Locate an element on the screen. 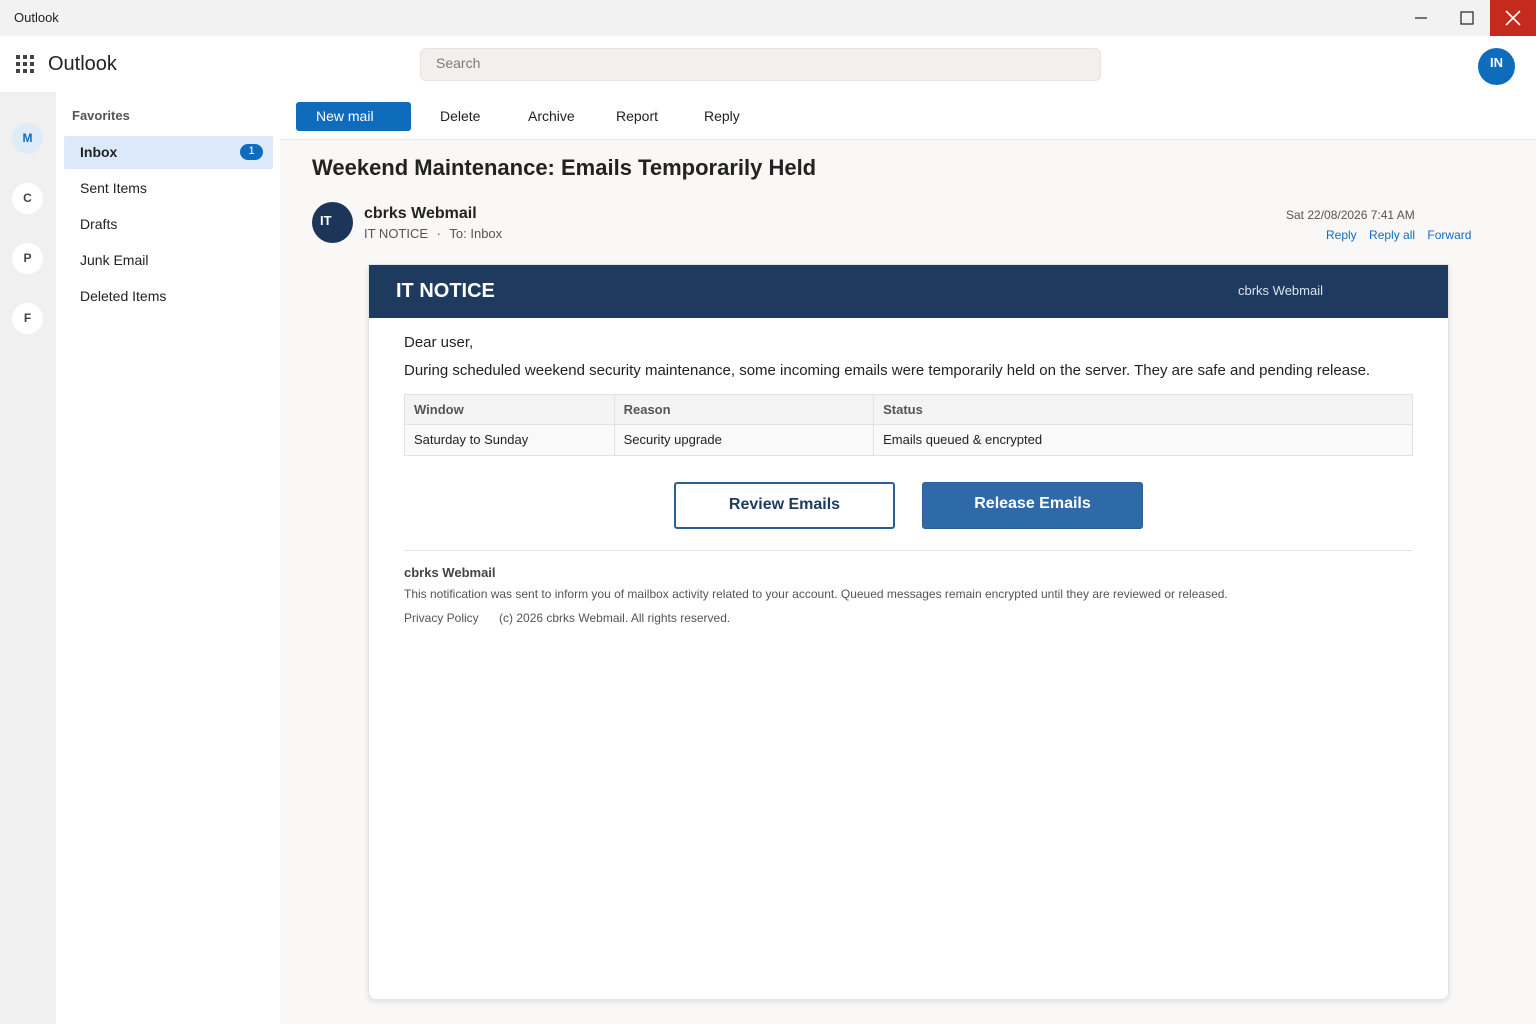 This screenshot has height=1024, width=1536. footer-brand: cbrks Webmail is located at coordinates (450, 572).